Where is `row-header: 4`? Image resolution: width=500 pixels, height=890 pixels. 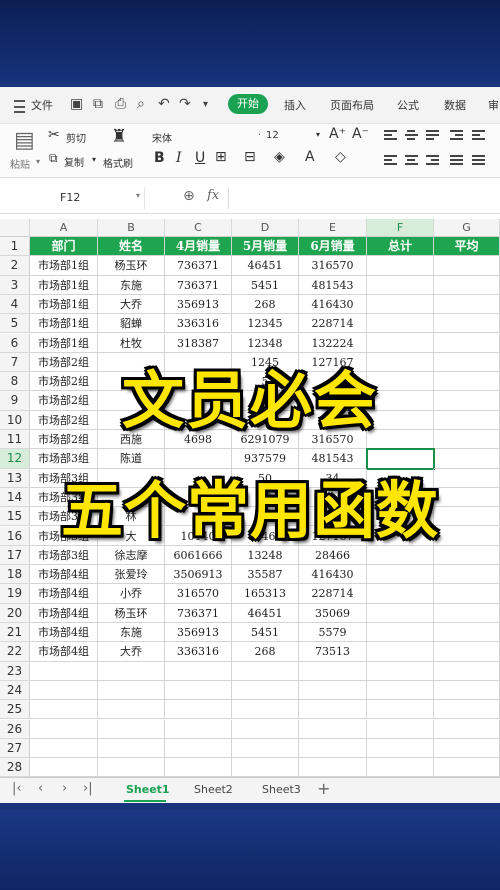
row-header: 4 is located at coordinates (15, 304).